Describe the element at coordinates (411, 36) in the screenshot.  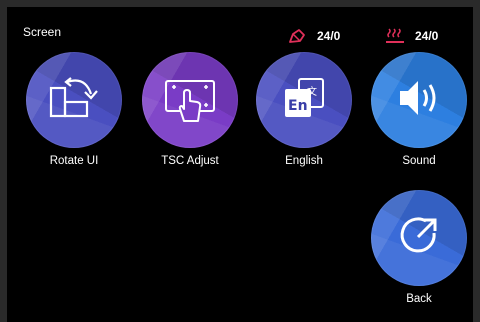
I see `bed-temp-status: 24/0` at that location.